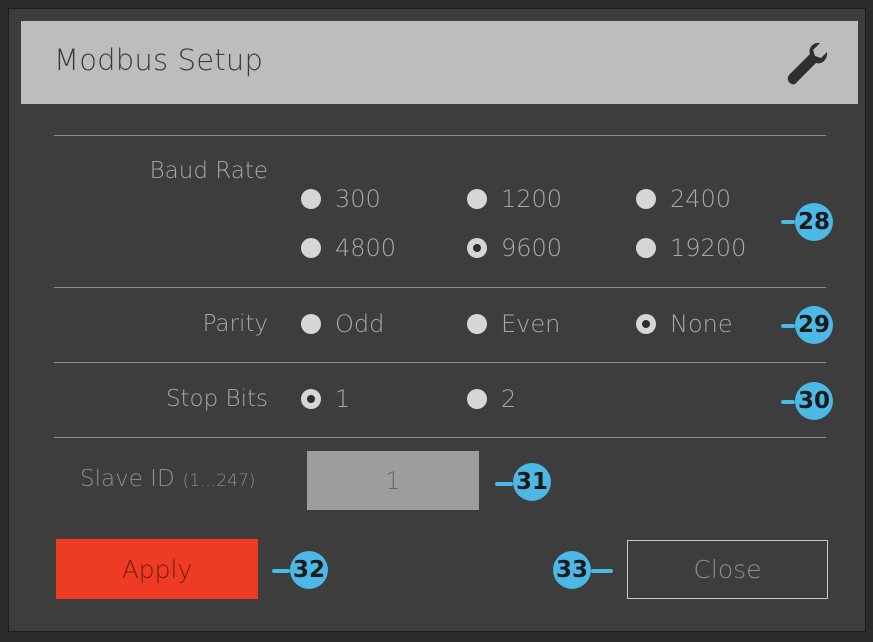 The width and height of the screenshot is (873, 642). Describe the element at coordinates (157, 569) in the screenshot. I see `apply-button: Apply` at that location.